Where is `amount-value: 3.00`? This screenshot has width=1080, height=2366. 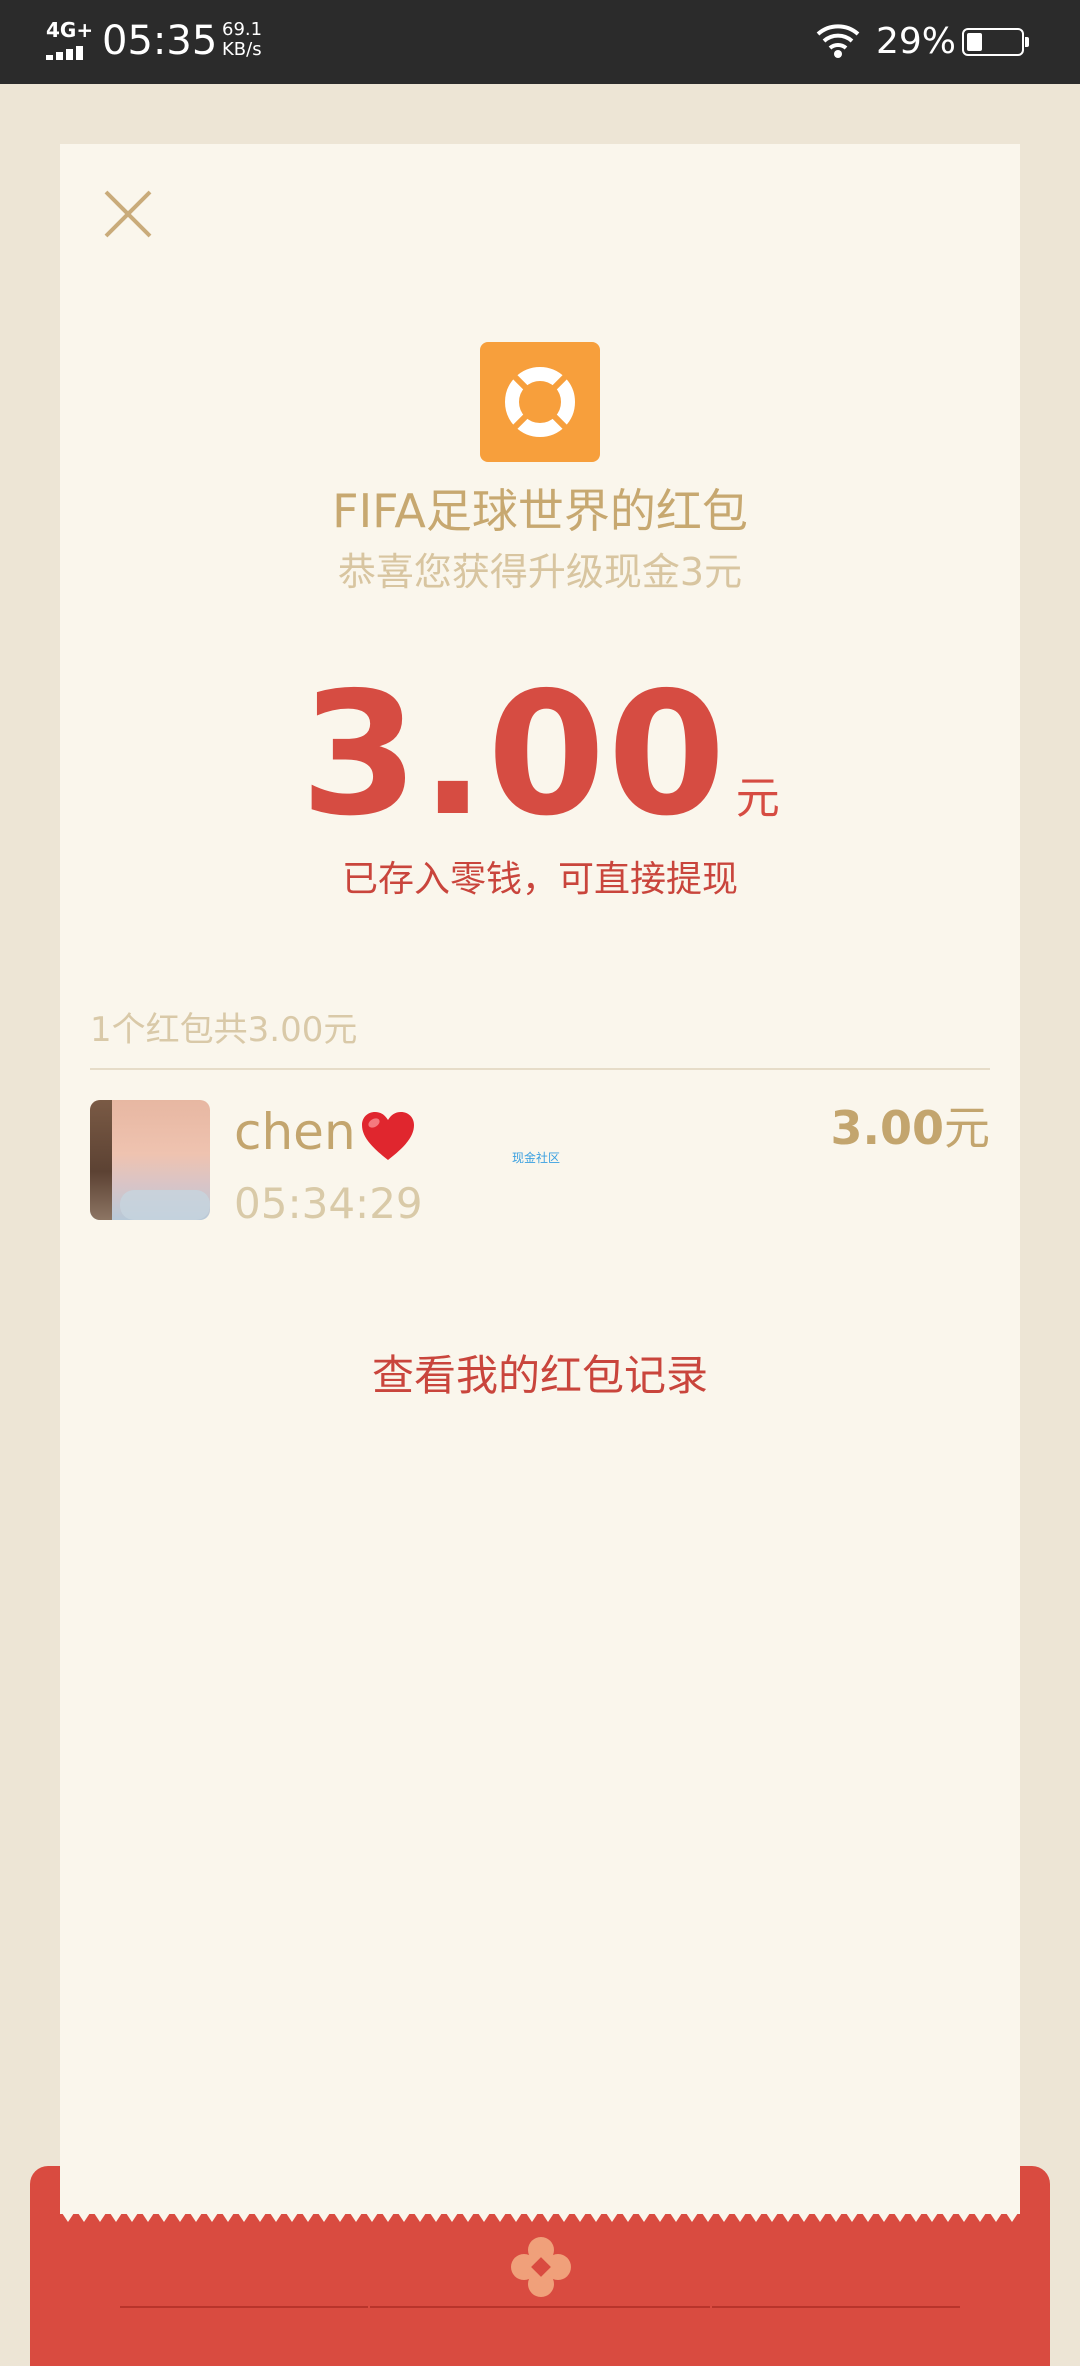
amount-value: 3.00 is located at coordinates (514, 755).